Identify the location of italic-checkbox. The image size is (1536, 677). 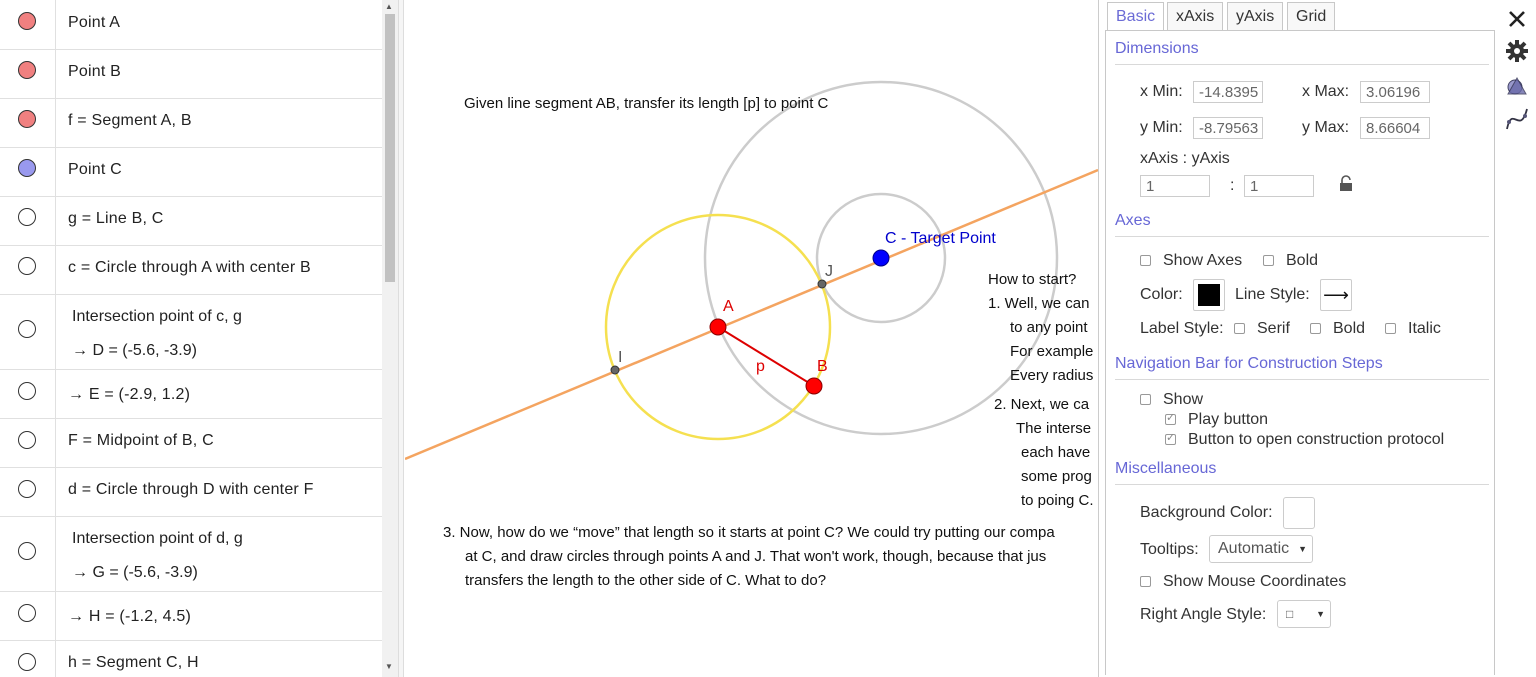
(1390, 328).